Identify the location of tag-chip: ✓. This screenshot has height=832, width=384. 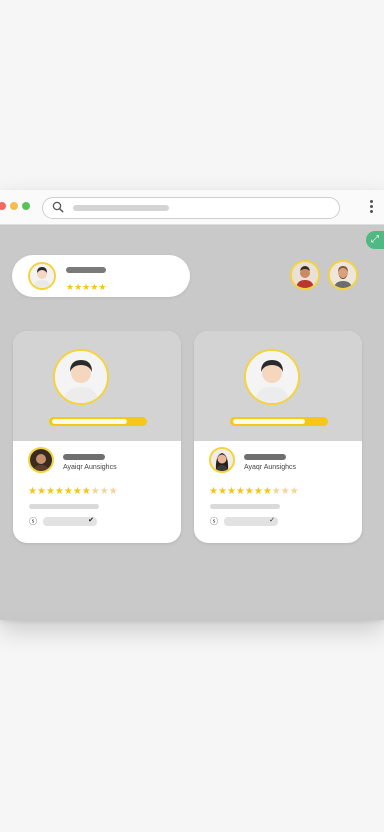
(251, 521).